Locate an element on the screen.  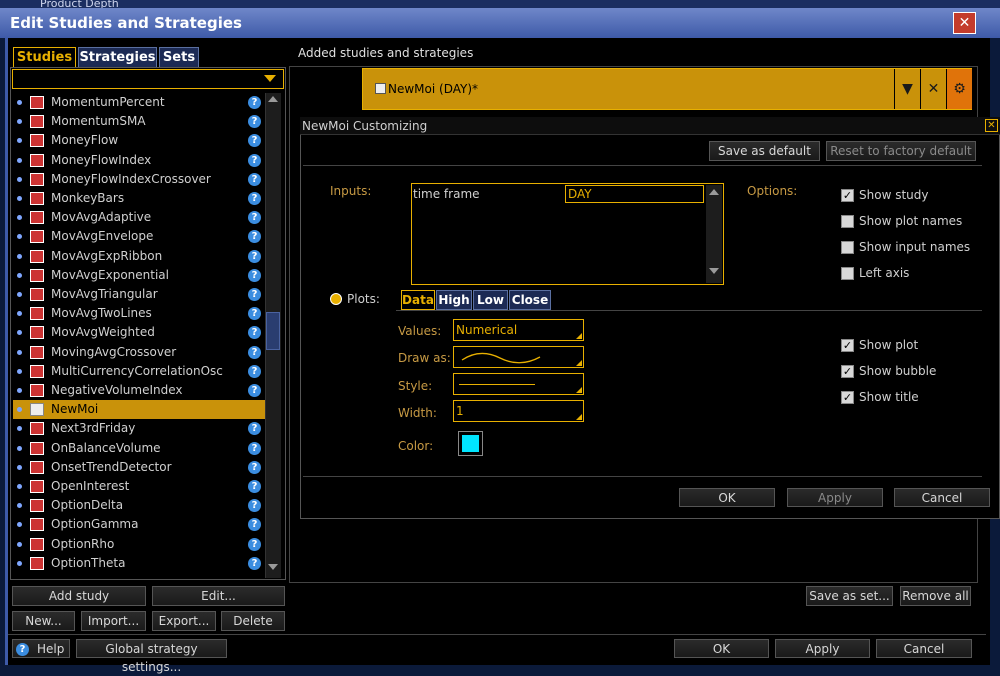
plots-radio is located at coordinates (336, 299).